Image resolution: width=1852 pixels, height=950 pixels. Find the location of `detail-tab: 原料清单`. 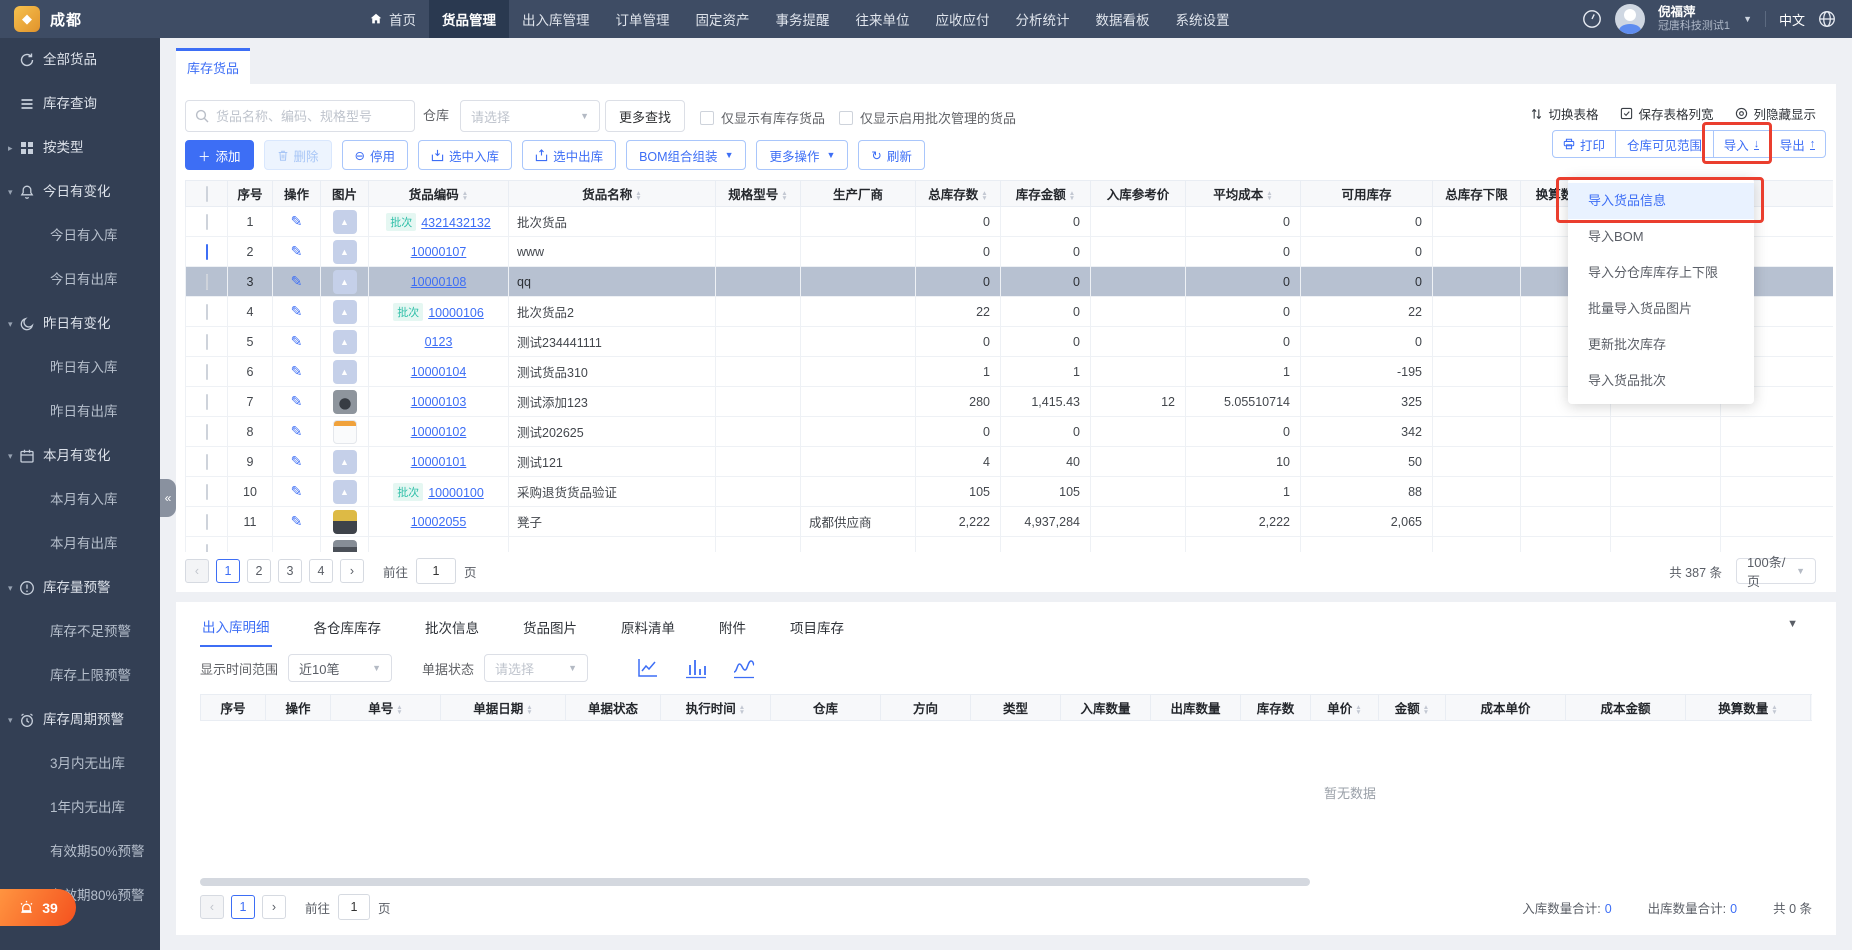

detail-tab: 原料清单 is located at coordinates (648, 627).